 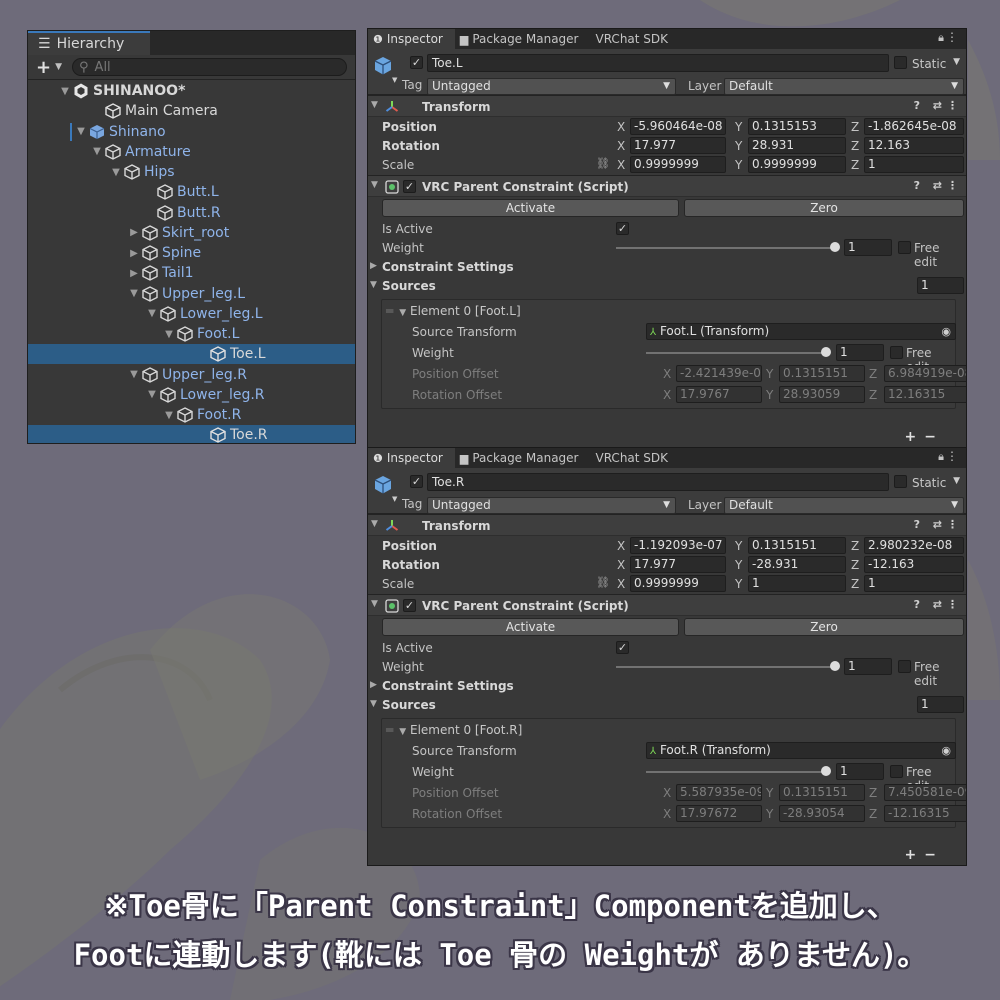 What do you see at coordinates (678, 126) in the screenshot?
I see `position-x-field: -5.960464e-08` at bounding box center [678, 126].